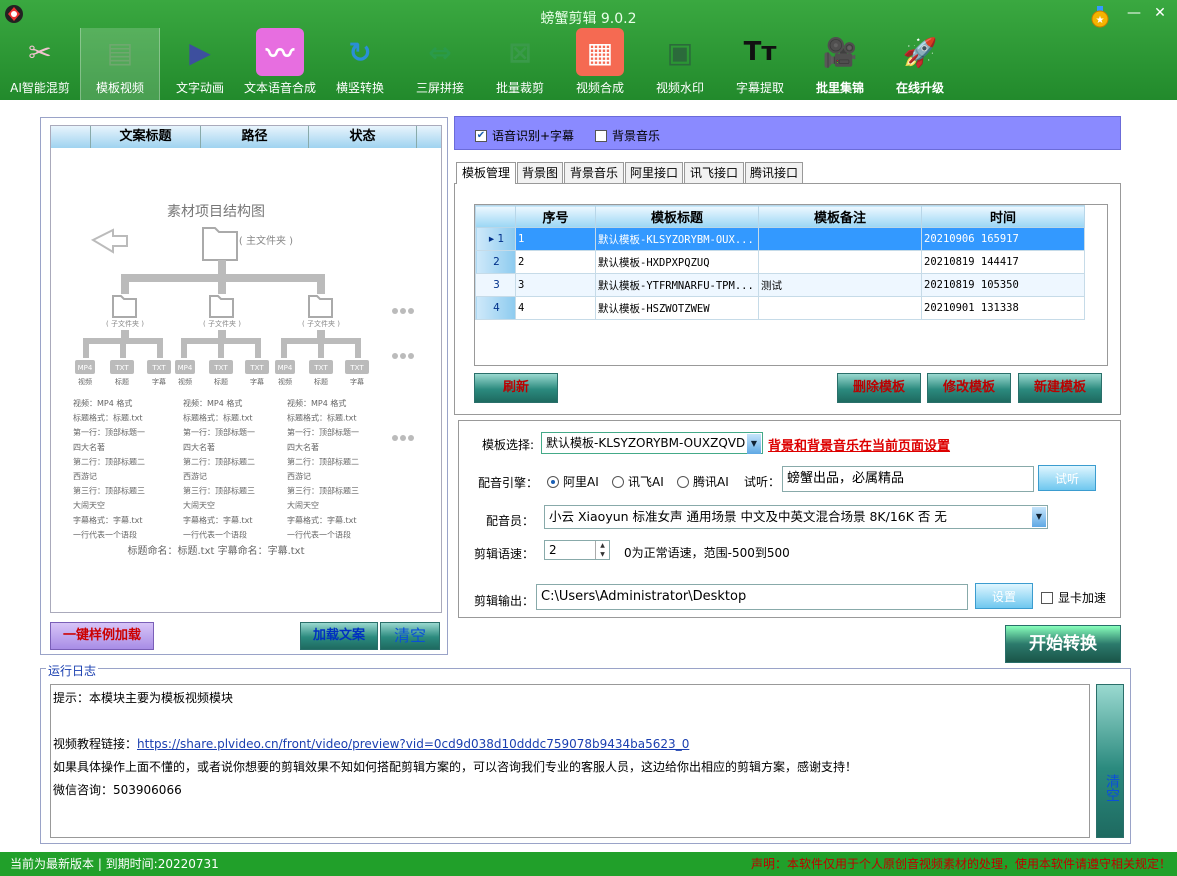 The width and height of the screenshot is (1177, 876). Describe the element at coordinates (601, 135) in the screenshot. I see `bgm-checkbox` at that location.